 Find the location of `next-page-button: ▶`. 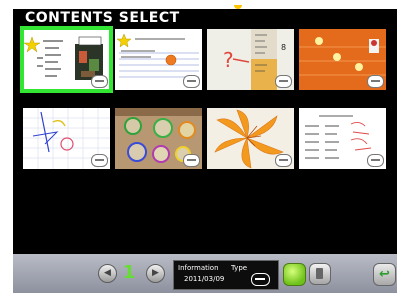

next-page-button: ▶ is located at coordinates (155, 273).